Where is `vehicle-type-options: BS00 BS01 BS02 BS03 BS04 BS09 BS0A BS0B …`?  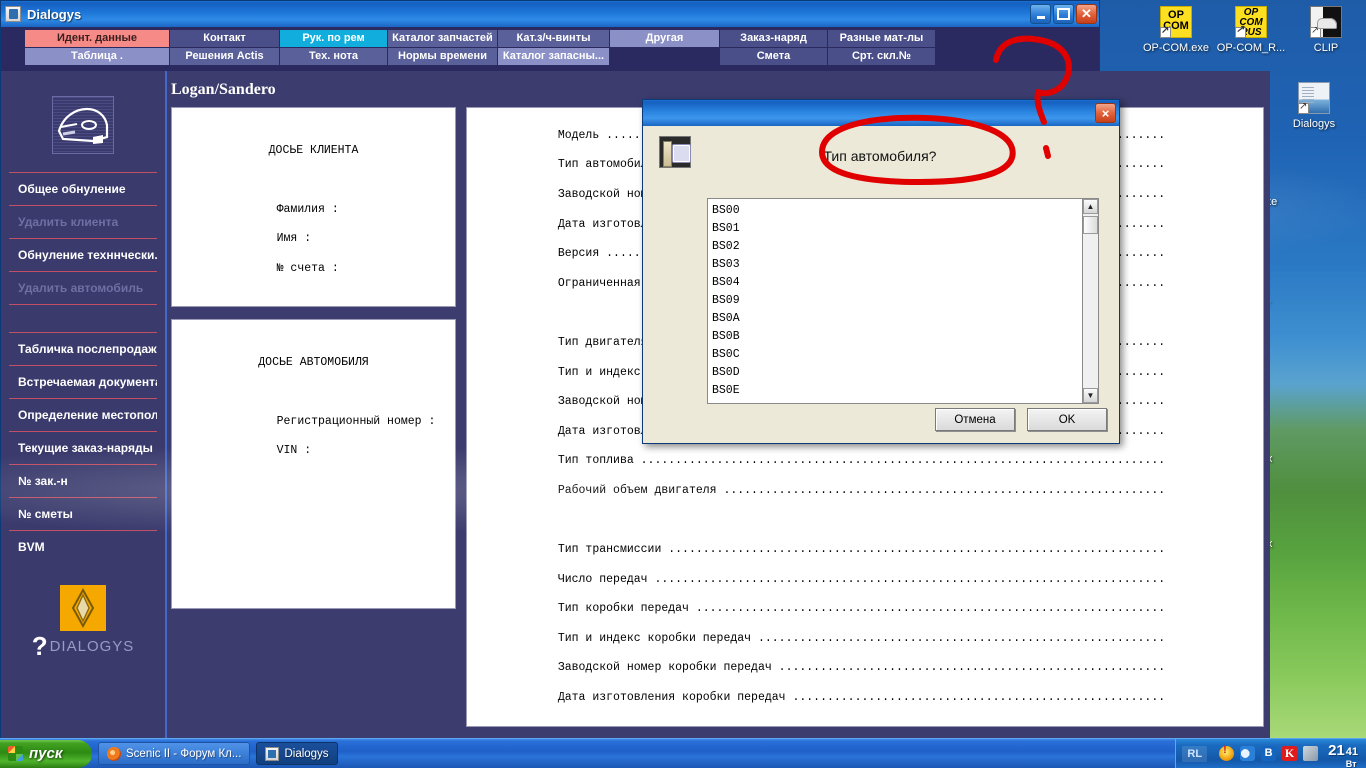
vehicle-type-options: BS00 BS01 BS02 BS03 BS04 BS09 BS0A BS0B … is located at coordinates (895, 301).